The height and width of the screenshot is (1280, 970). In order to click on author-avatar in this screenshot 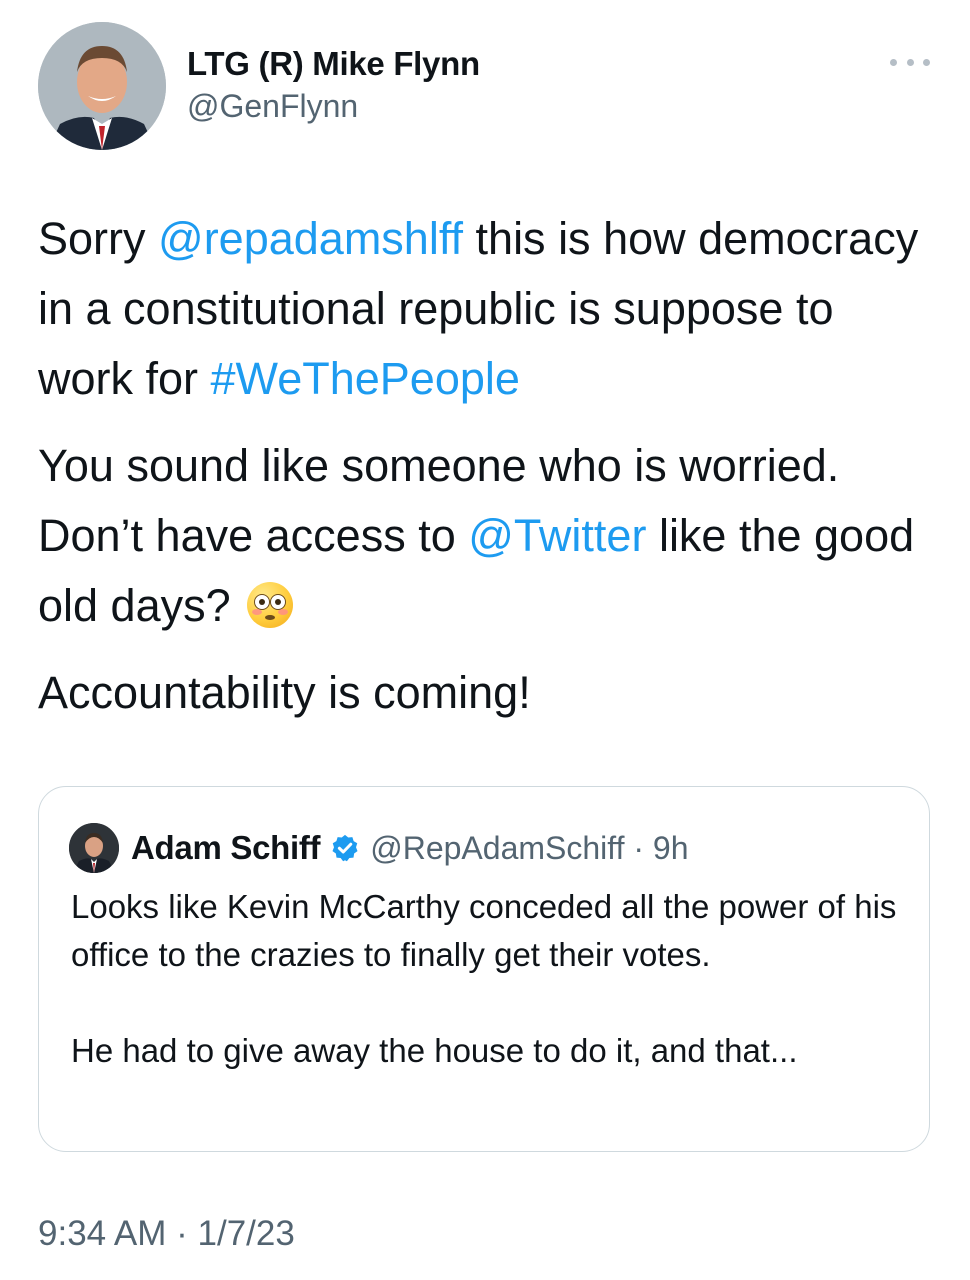, I will do `click(102, 86)`.